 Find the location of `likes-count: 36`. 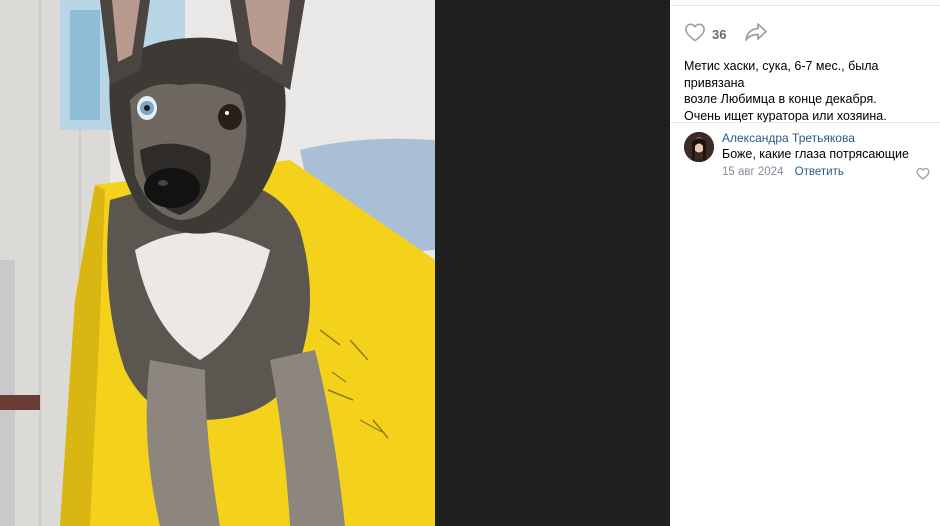

likes-count: 36 is located at coordinates (719, 34).